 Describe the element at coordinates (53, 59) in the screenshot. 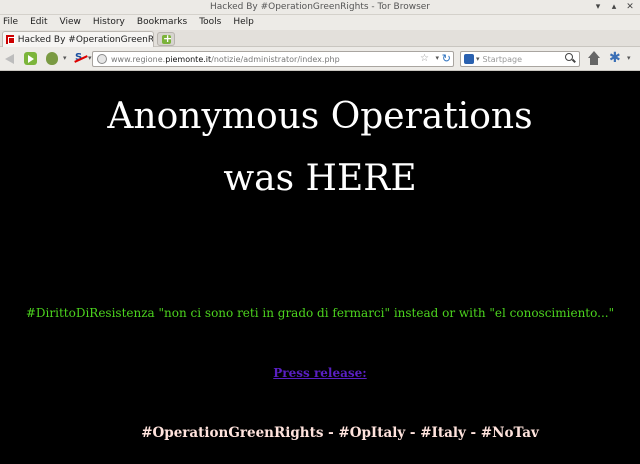

I see `tor-onion-icon` at that location.